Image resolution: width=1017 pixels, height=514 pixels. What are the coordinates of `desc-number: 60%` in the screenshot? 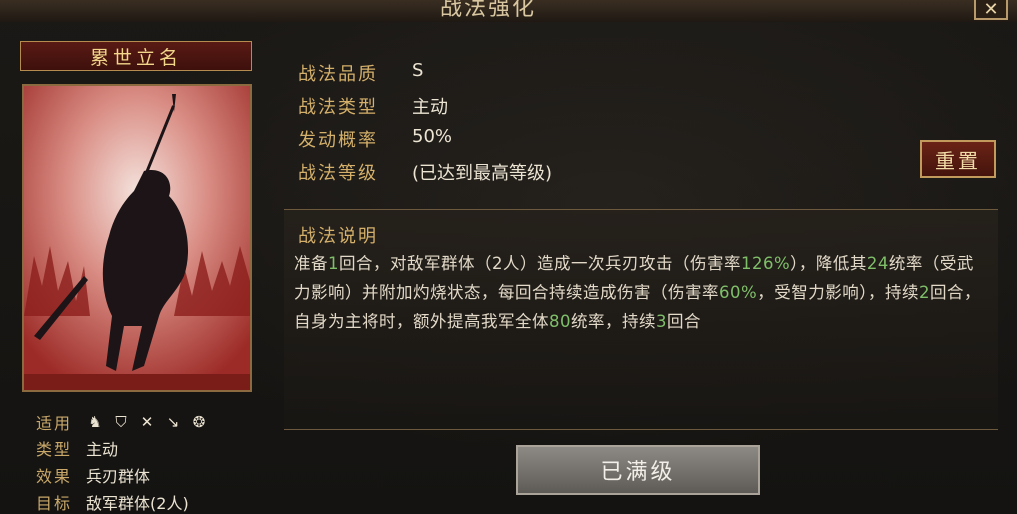 It's located at (738, 292).